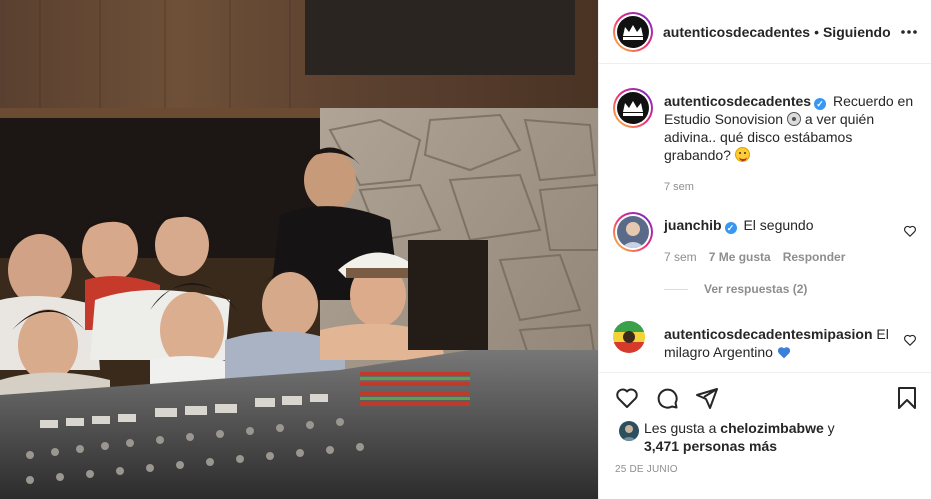 The image size is (931, 499). I want to click on likes-others-count: 3,471 personas más, so click(710, 446).